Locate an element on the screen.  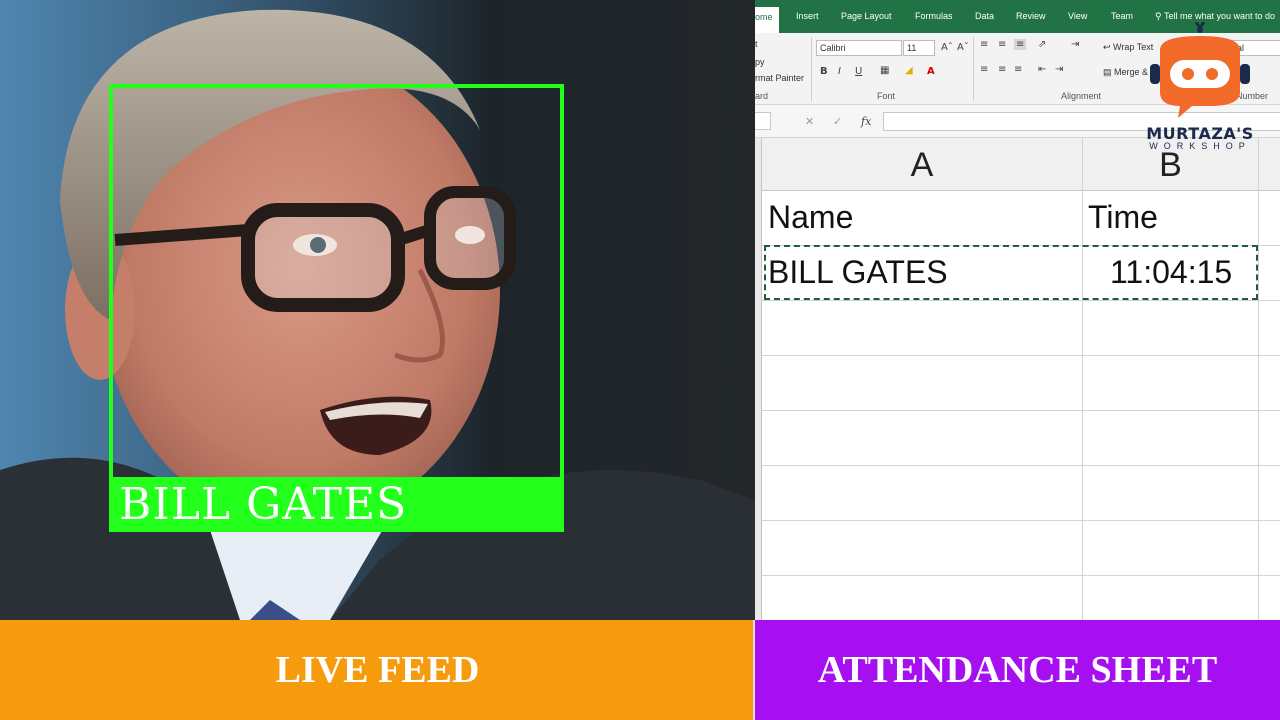
underline-button: U is located at coordinates (858, 71).